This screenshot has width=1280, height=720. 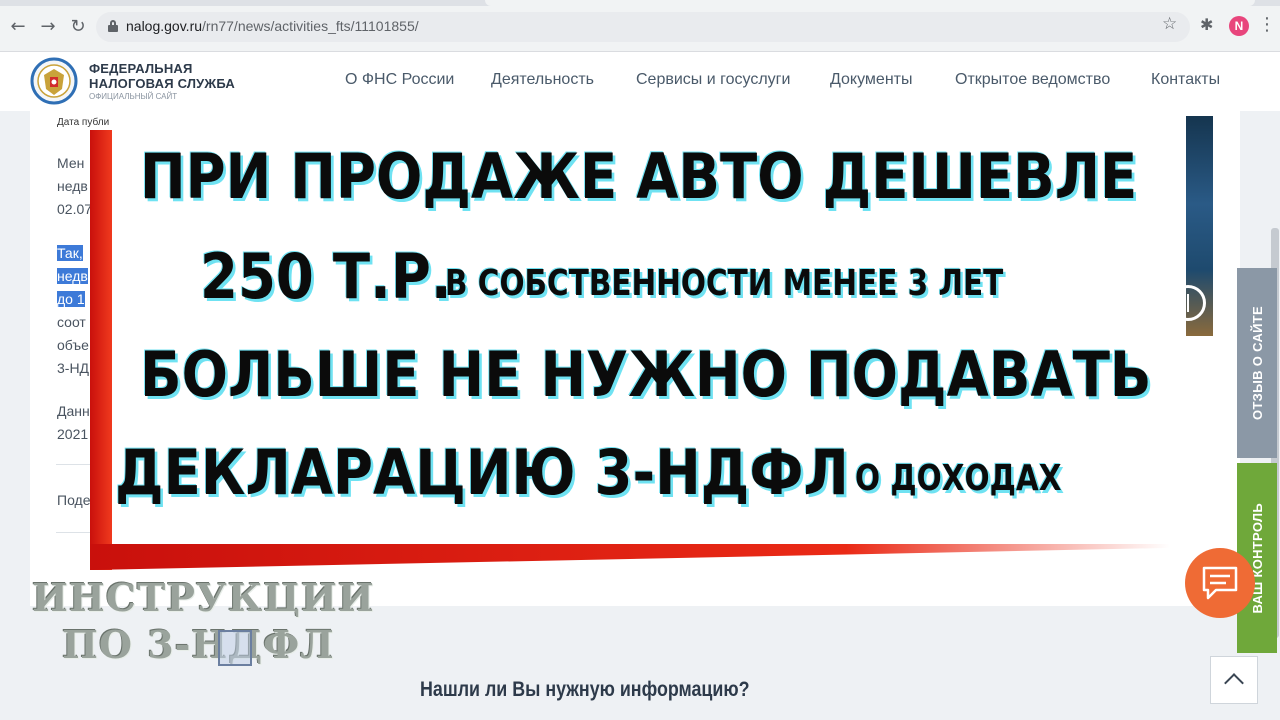 What do you see at coordinates (198, 644) in the screenshot?
I see `watermark-line-2: ПО 3-НДФЛ` at bounding box center [198, 644].